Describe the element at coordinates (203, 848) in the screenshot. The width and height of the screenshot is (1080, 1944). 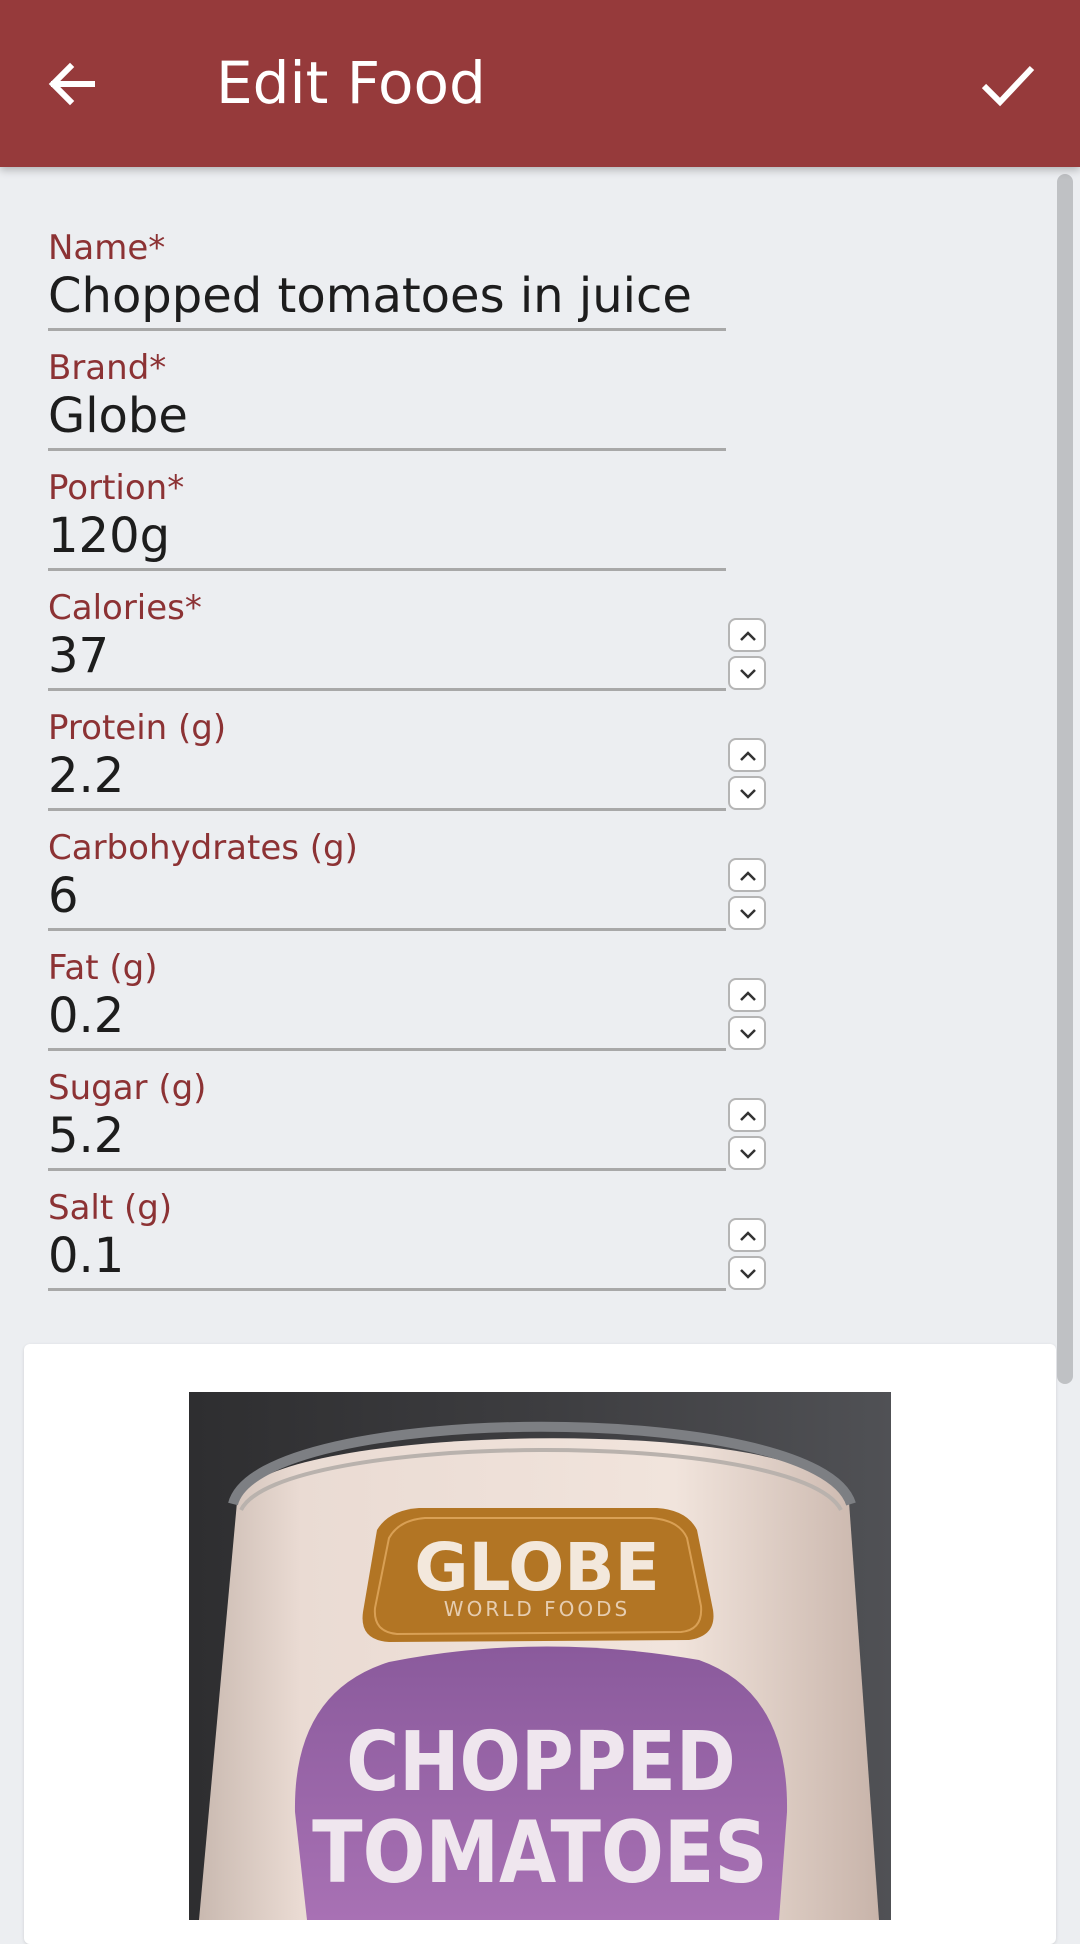
I see `field-label: Carbohydrates (g)` at that location.